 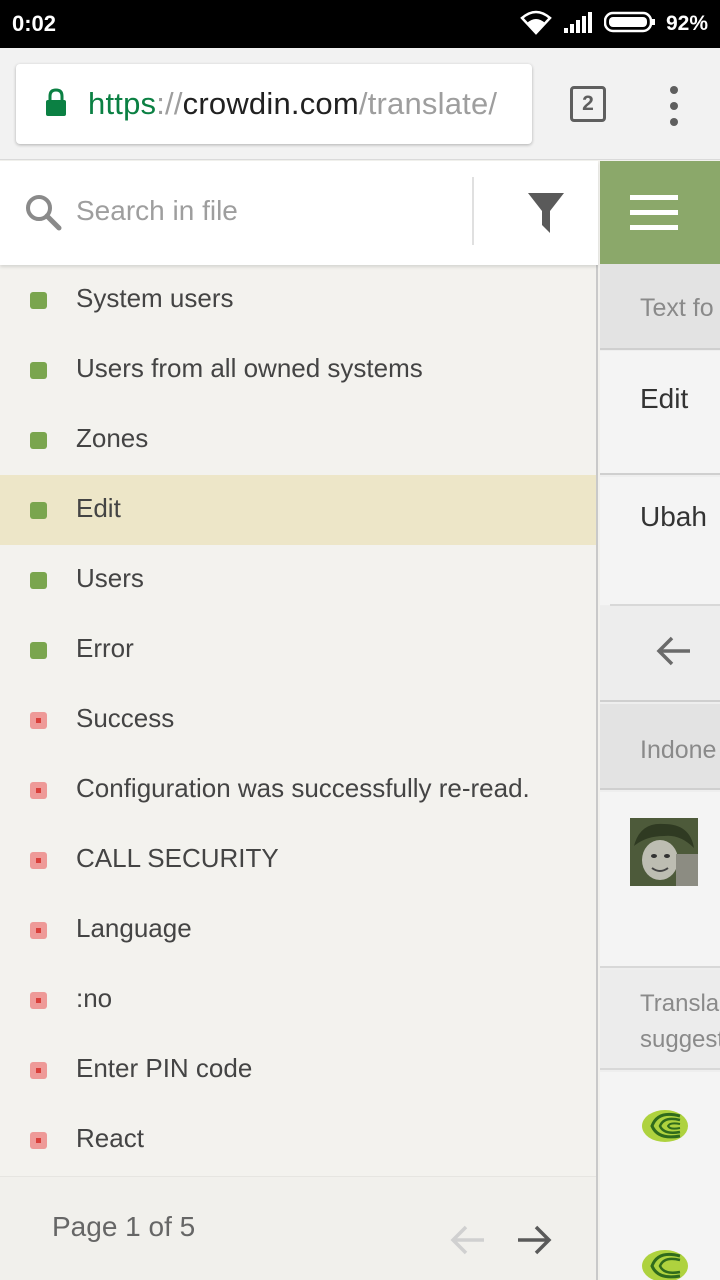 I want to click on status-icons: 92%, so click(x=614, y=24).